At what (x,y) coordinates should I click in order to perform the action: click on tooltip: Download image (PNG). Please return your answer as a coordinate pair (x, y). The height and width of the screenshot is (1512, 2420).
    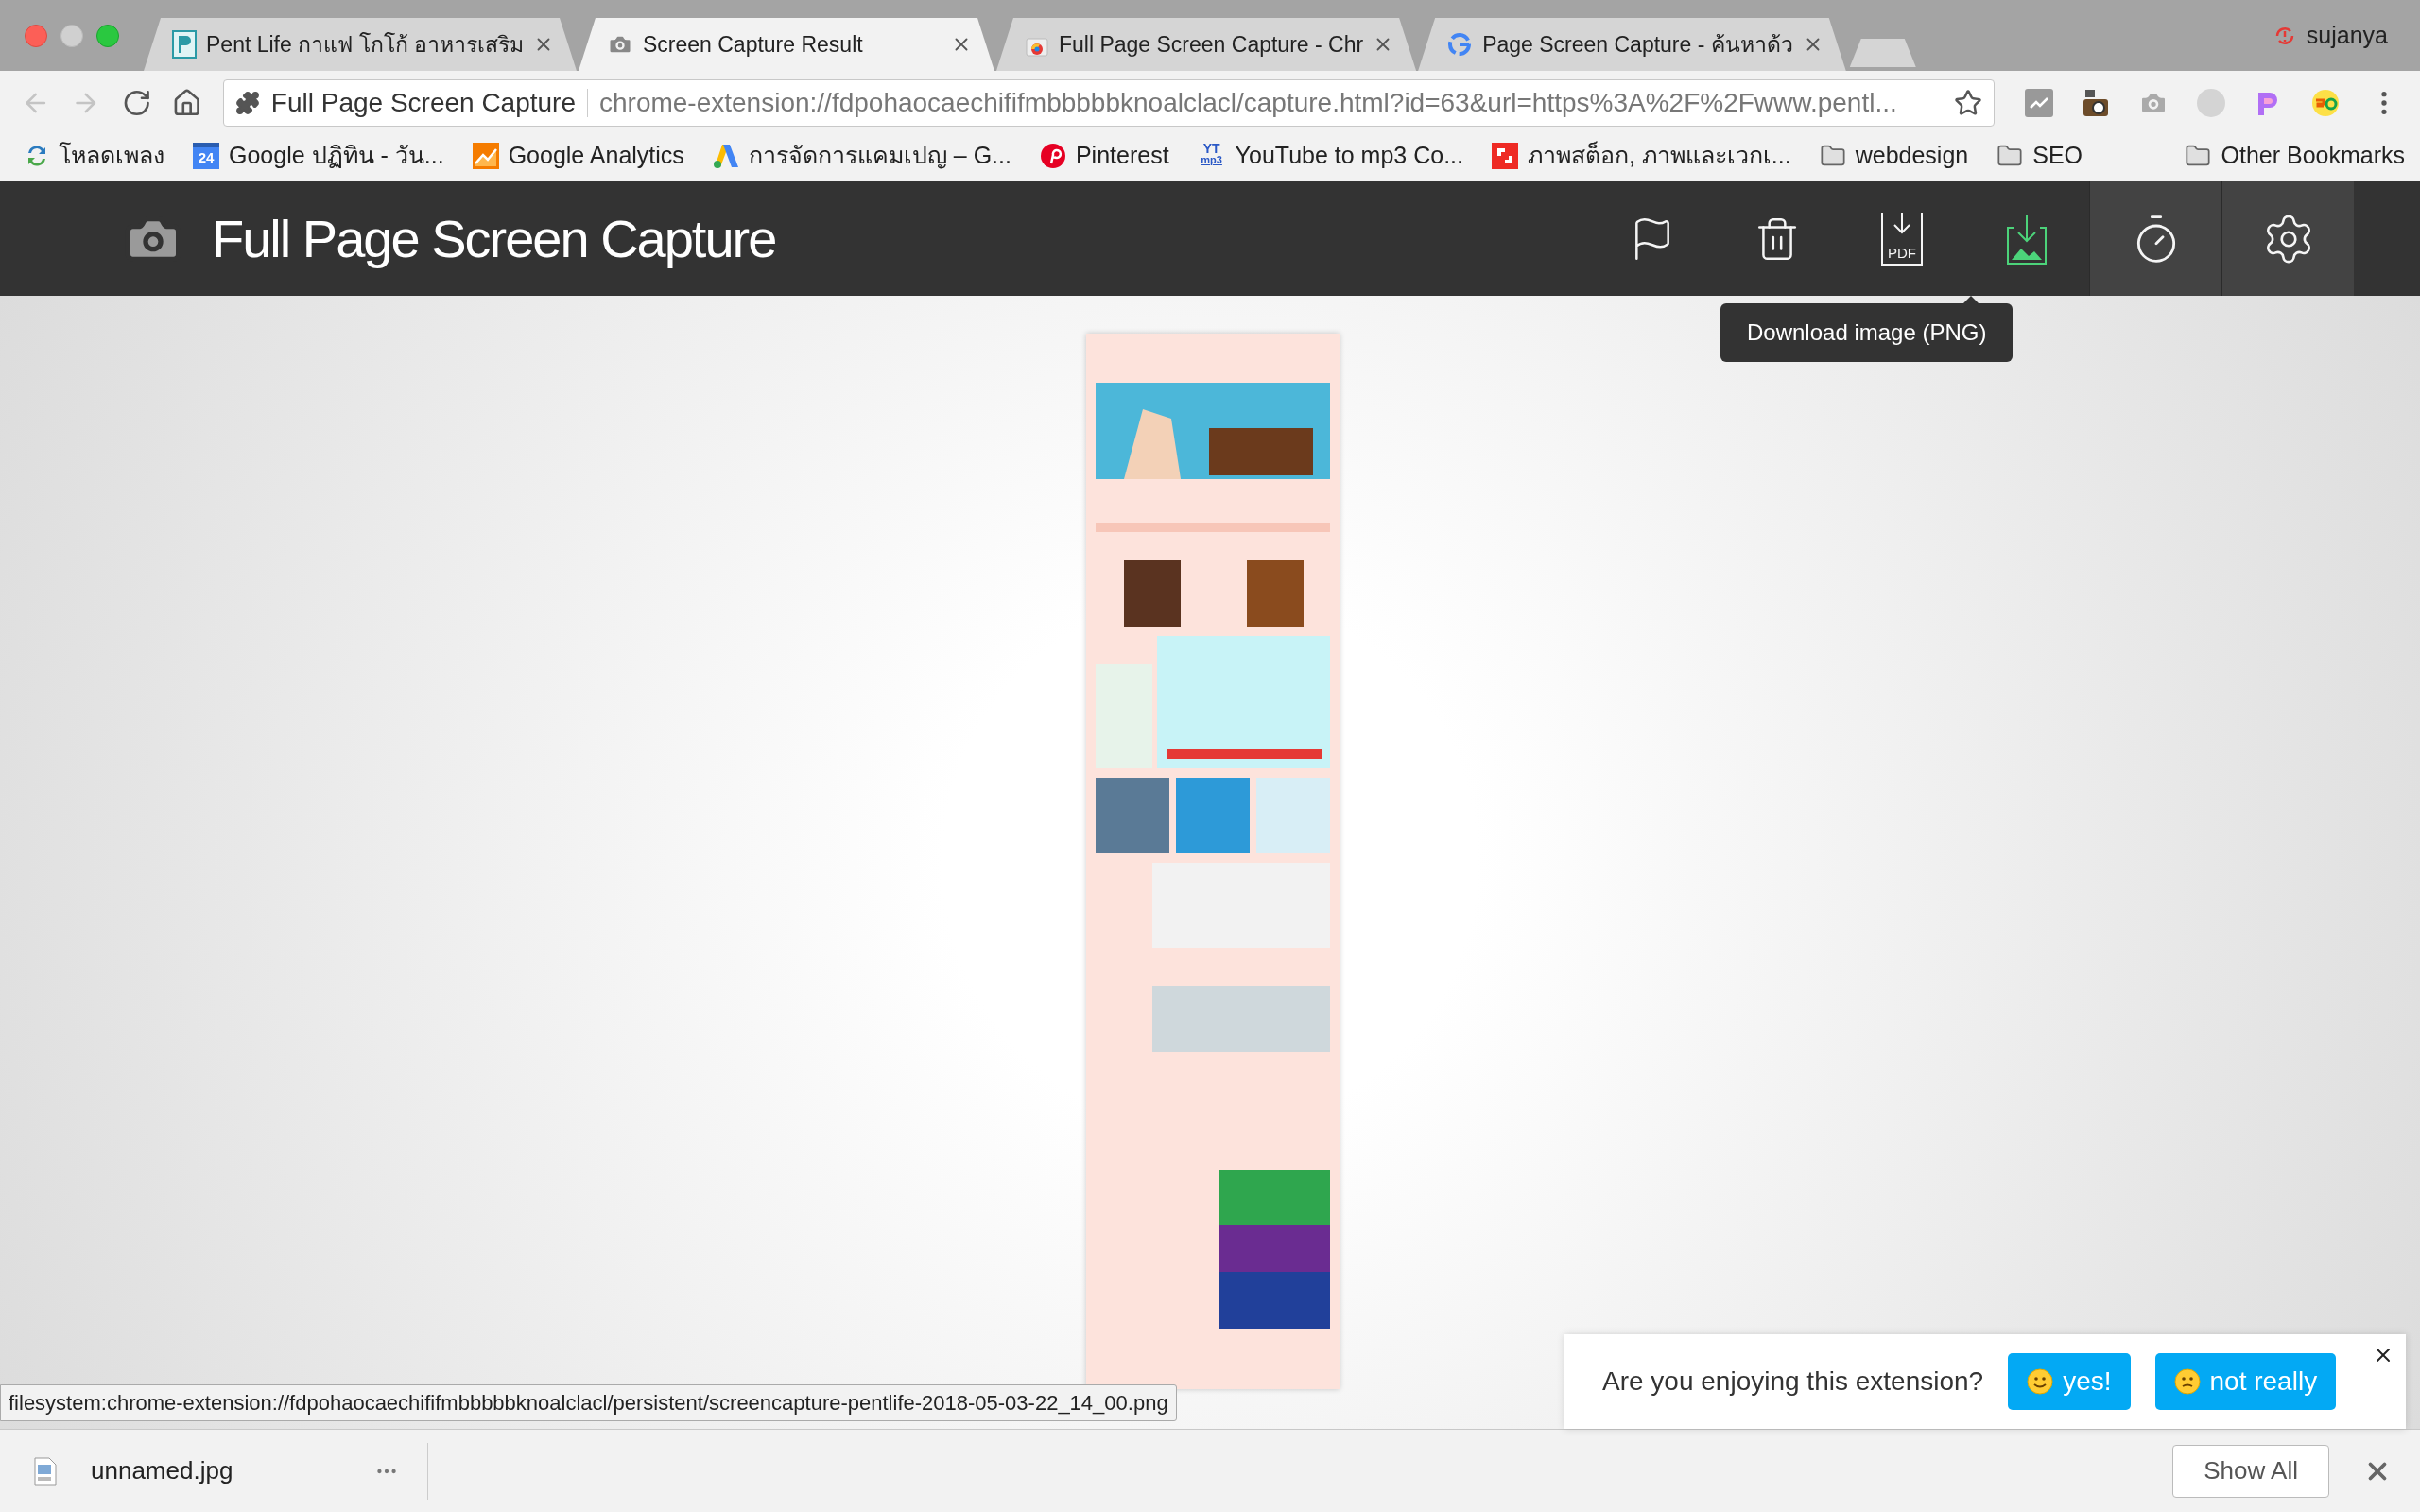
    Looking at the image, I should click on (1867, 332).